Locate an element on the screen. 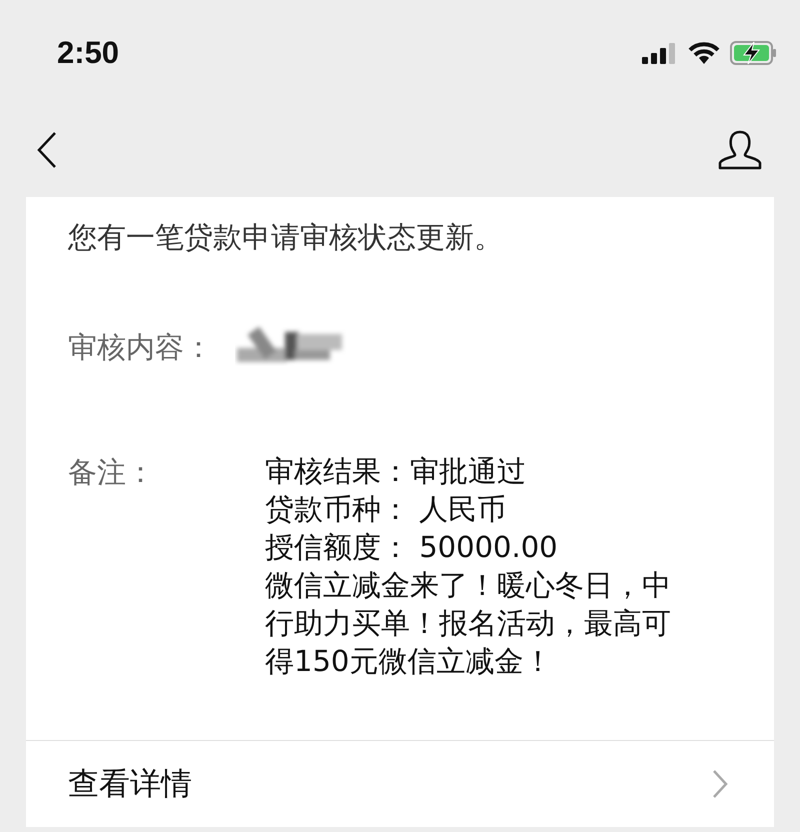  signal-icon is located at coordinates (660, 53).